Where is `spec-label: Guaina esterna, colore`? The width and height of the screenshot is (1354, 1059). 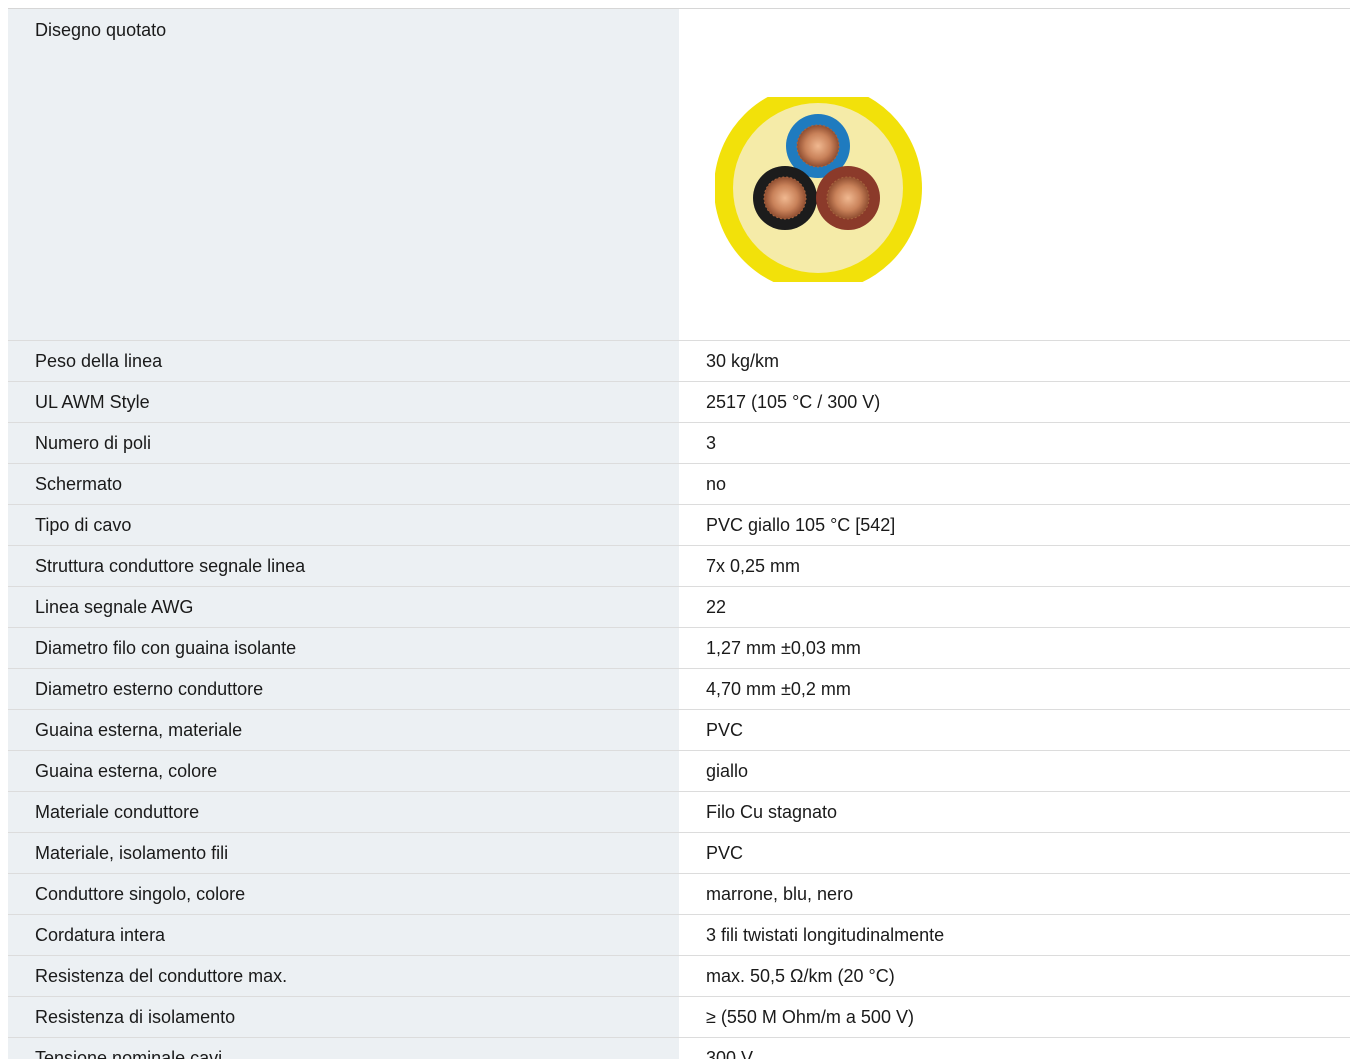 spec-label: Guaina esterna, colore is located at coordinates (343, 771).